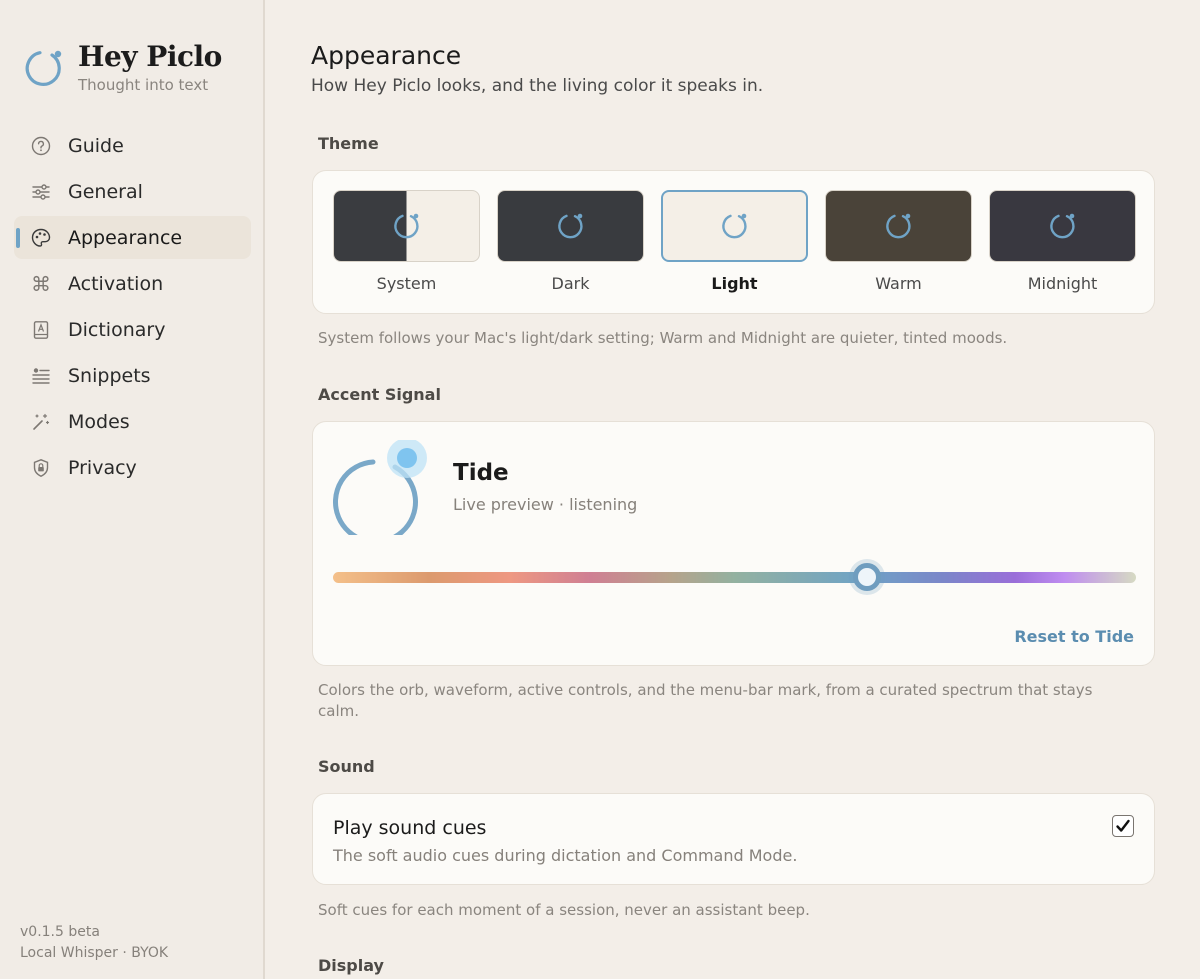  What do you see at coordinates (1074, 636) in the screenshot?
I see `reset-accent-button: Reset to Tide` at bounding box center [1074, 636].